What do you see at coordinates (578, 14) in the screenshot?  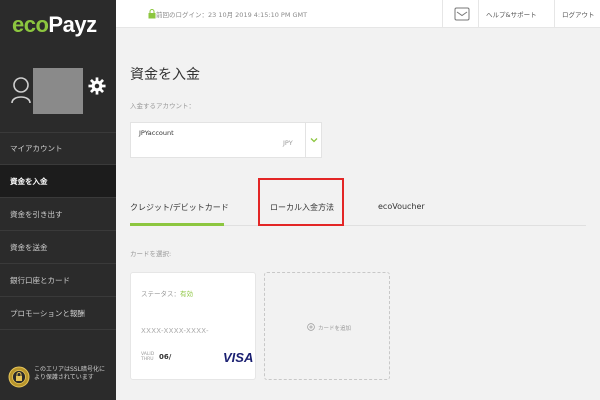 I see `logout-link: ログアウト` at bounding box center [578, 14].